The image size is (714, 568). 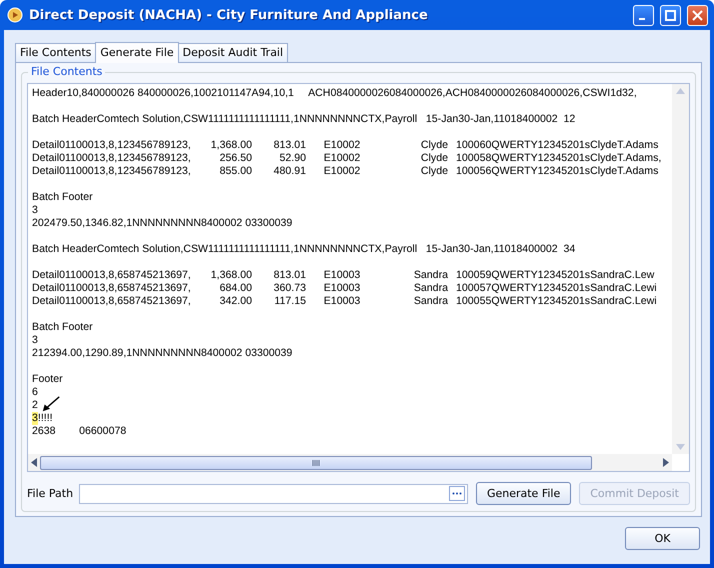 What do you see at coordinates (666, 462) in the screenshot?
I see `scroll-right-icon` at bounding box center [666, 462].